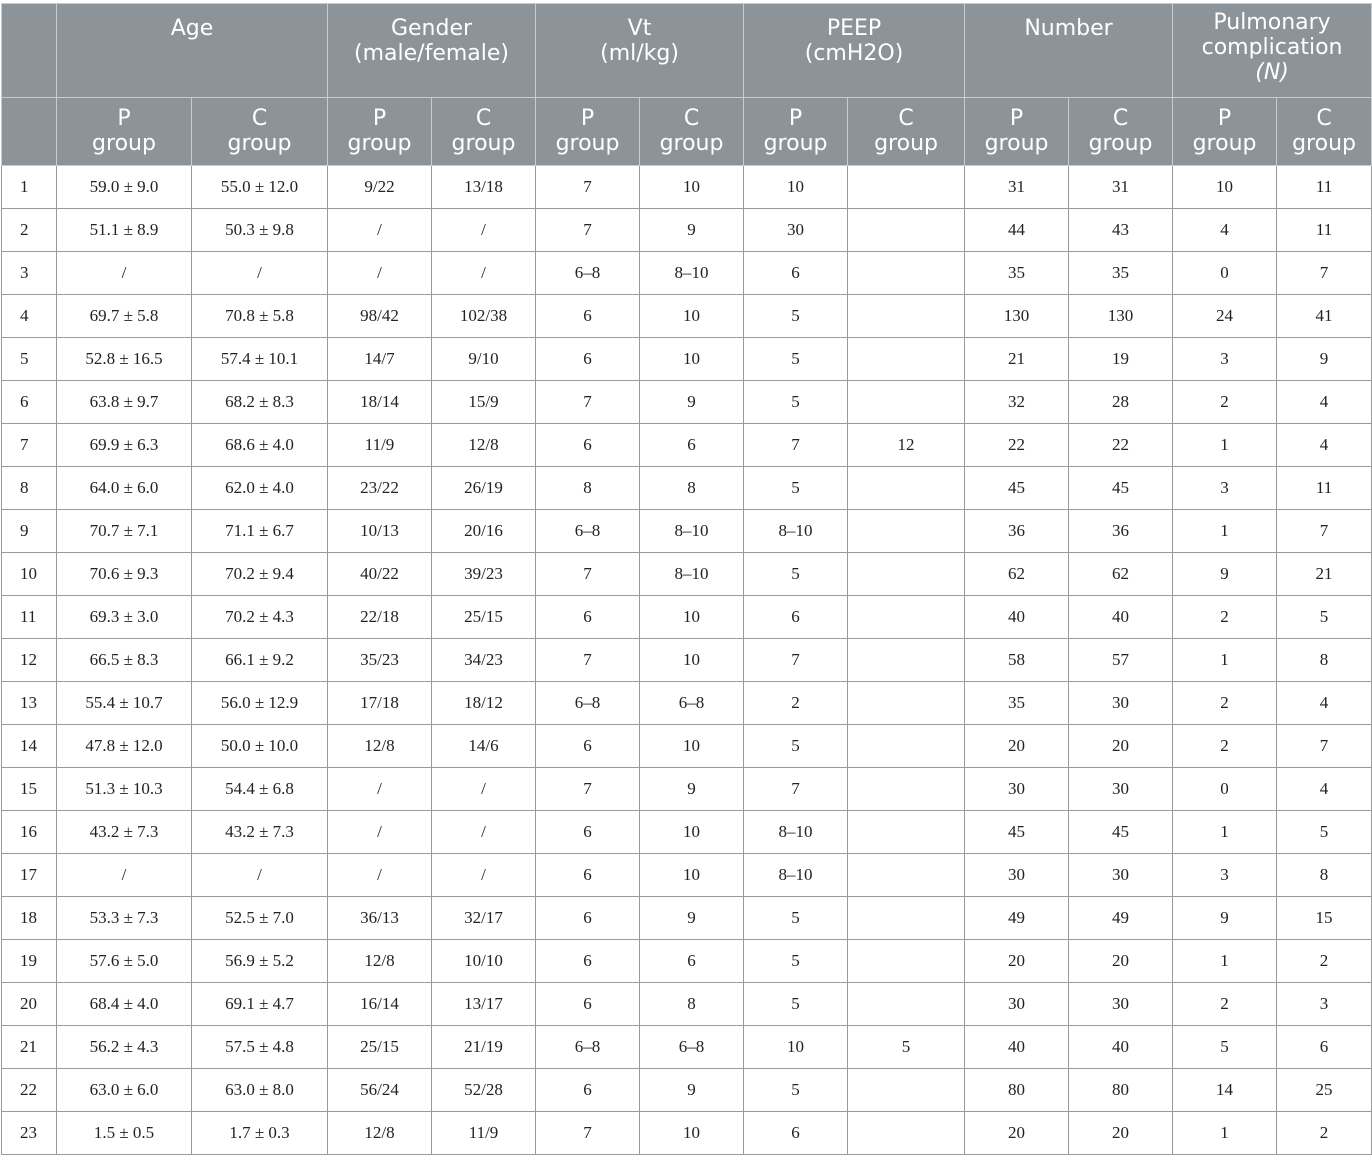  What do you see at coordinates (124, 531) in the screenshot?
I see `table-cell: 70.7 ± 7.1` at bounding box center [124, 531].